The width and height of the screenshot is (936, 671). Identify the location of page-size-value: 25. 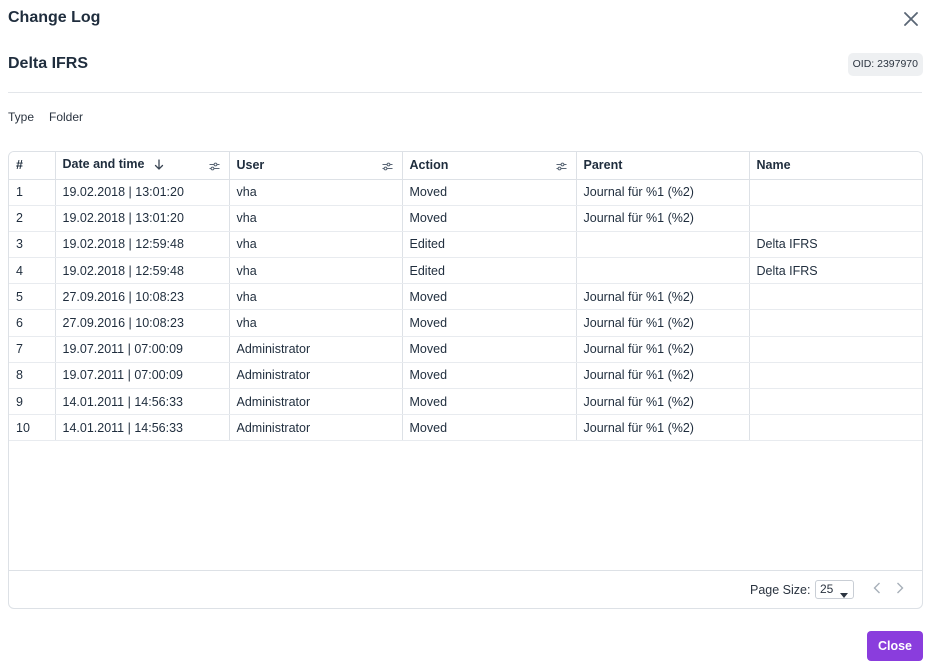
(827, 589).